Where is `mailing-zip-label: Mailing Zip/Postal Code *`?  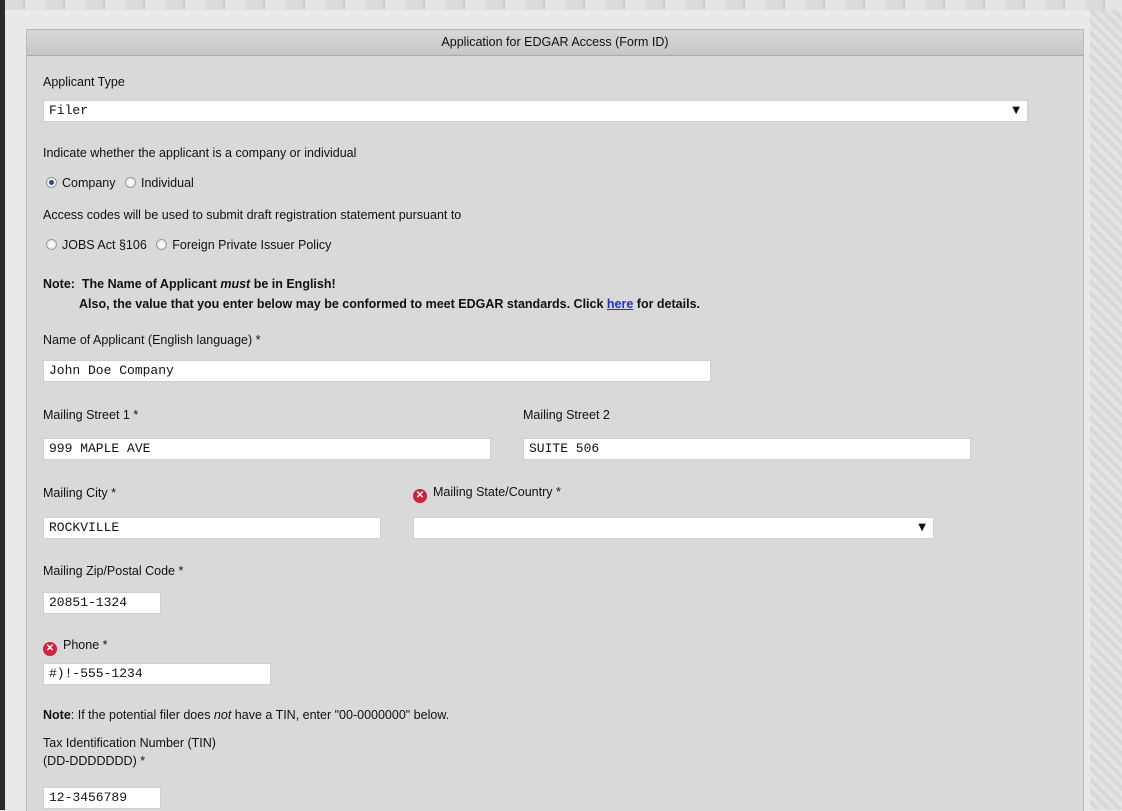
mailing-zip-label: Mailing Zip/Postal Code * is located at coordinates (113, 571).